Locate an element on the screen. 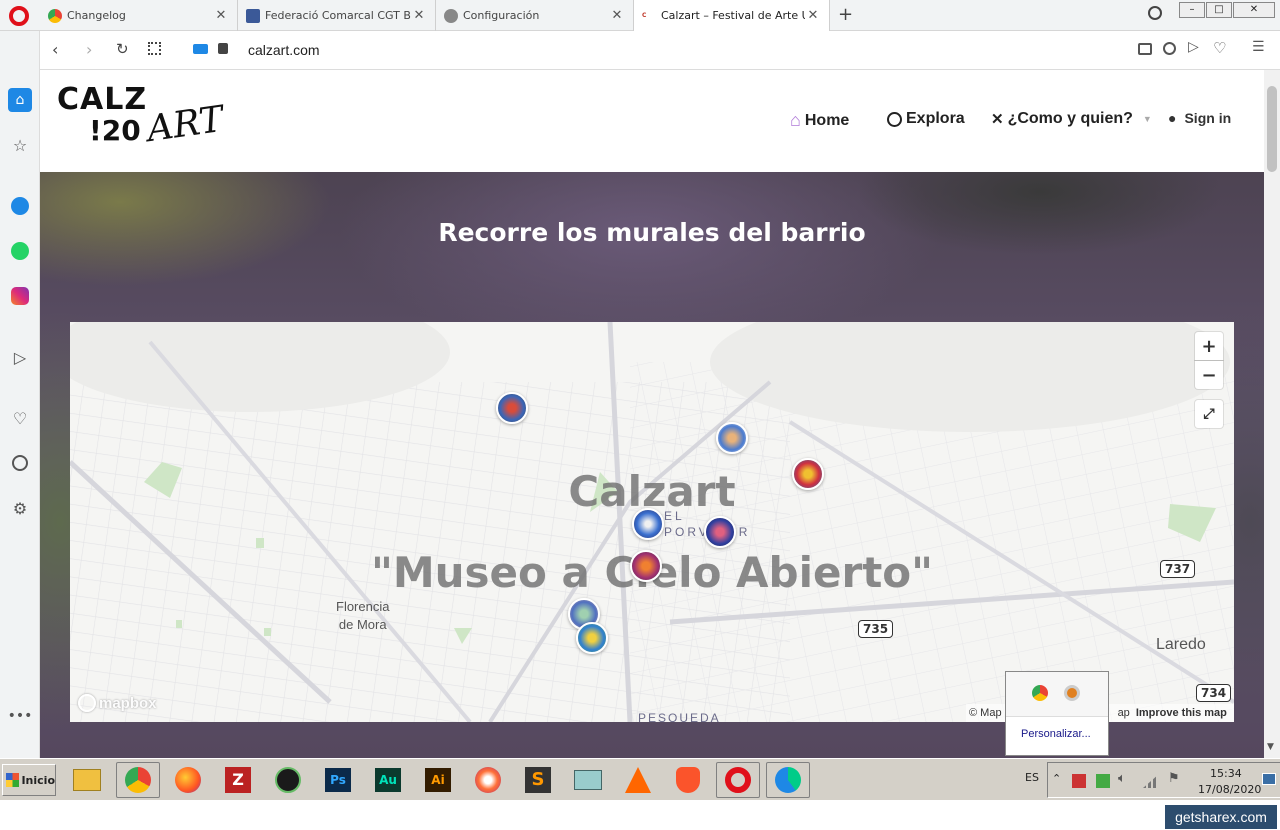 The width and height of the screenshot is (1280, 830). nav-home: ⌂ Home is located at coordinates (819, 120).